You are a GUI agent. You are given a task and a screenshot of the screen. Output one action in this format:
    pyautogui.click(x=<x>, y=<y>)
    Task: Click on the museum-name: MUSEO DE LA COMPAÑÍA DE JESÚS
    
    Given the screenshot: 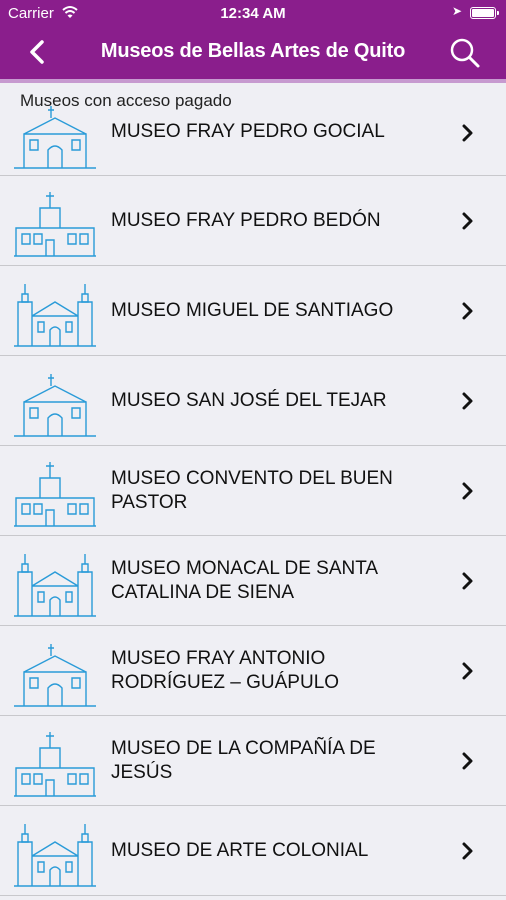 What is the action you would take?
    pyautogui.click(x=243, y=760)
    